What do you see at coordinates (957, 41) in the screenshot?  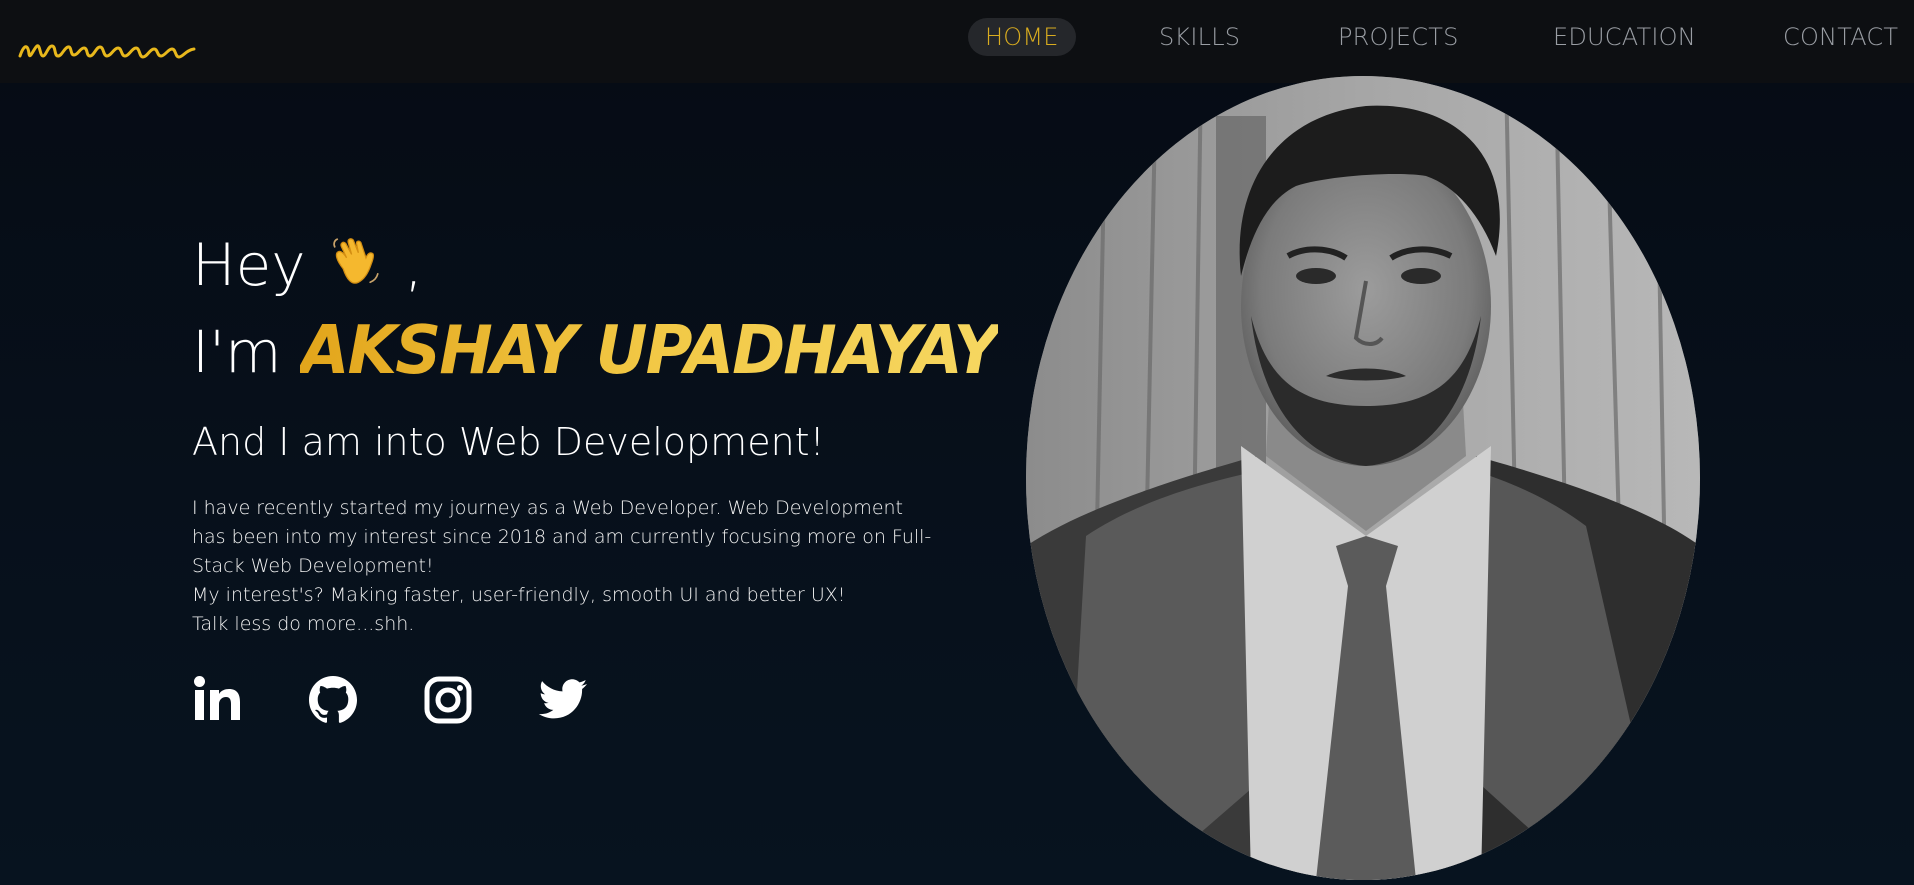 I see `navbar: HOME SKILLS PROJECTS EDUCATION CONTACT` at bounding box center [957, 41].